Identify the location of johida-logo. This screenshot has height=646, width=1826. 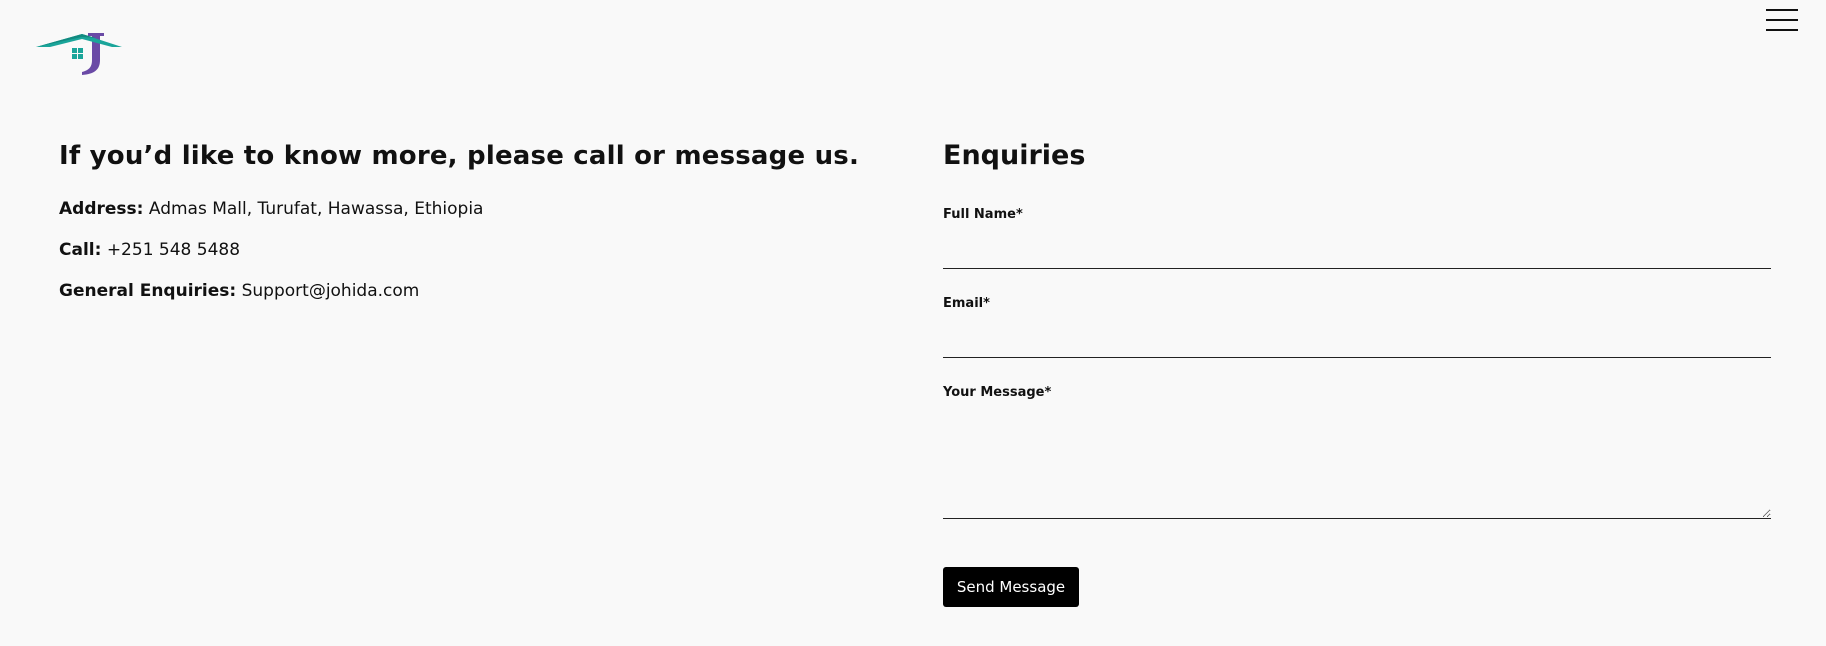
(79, 54).